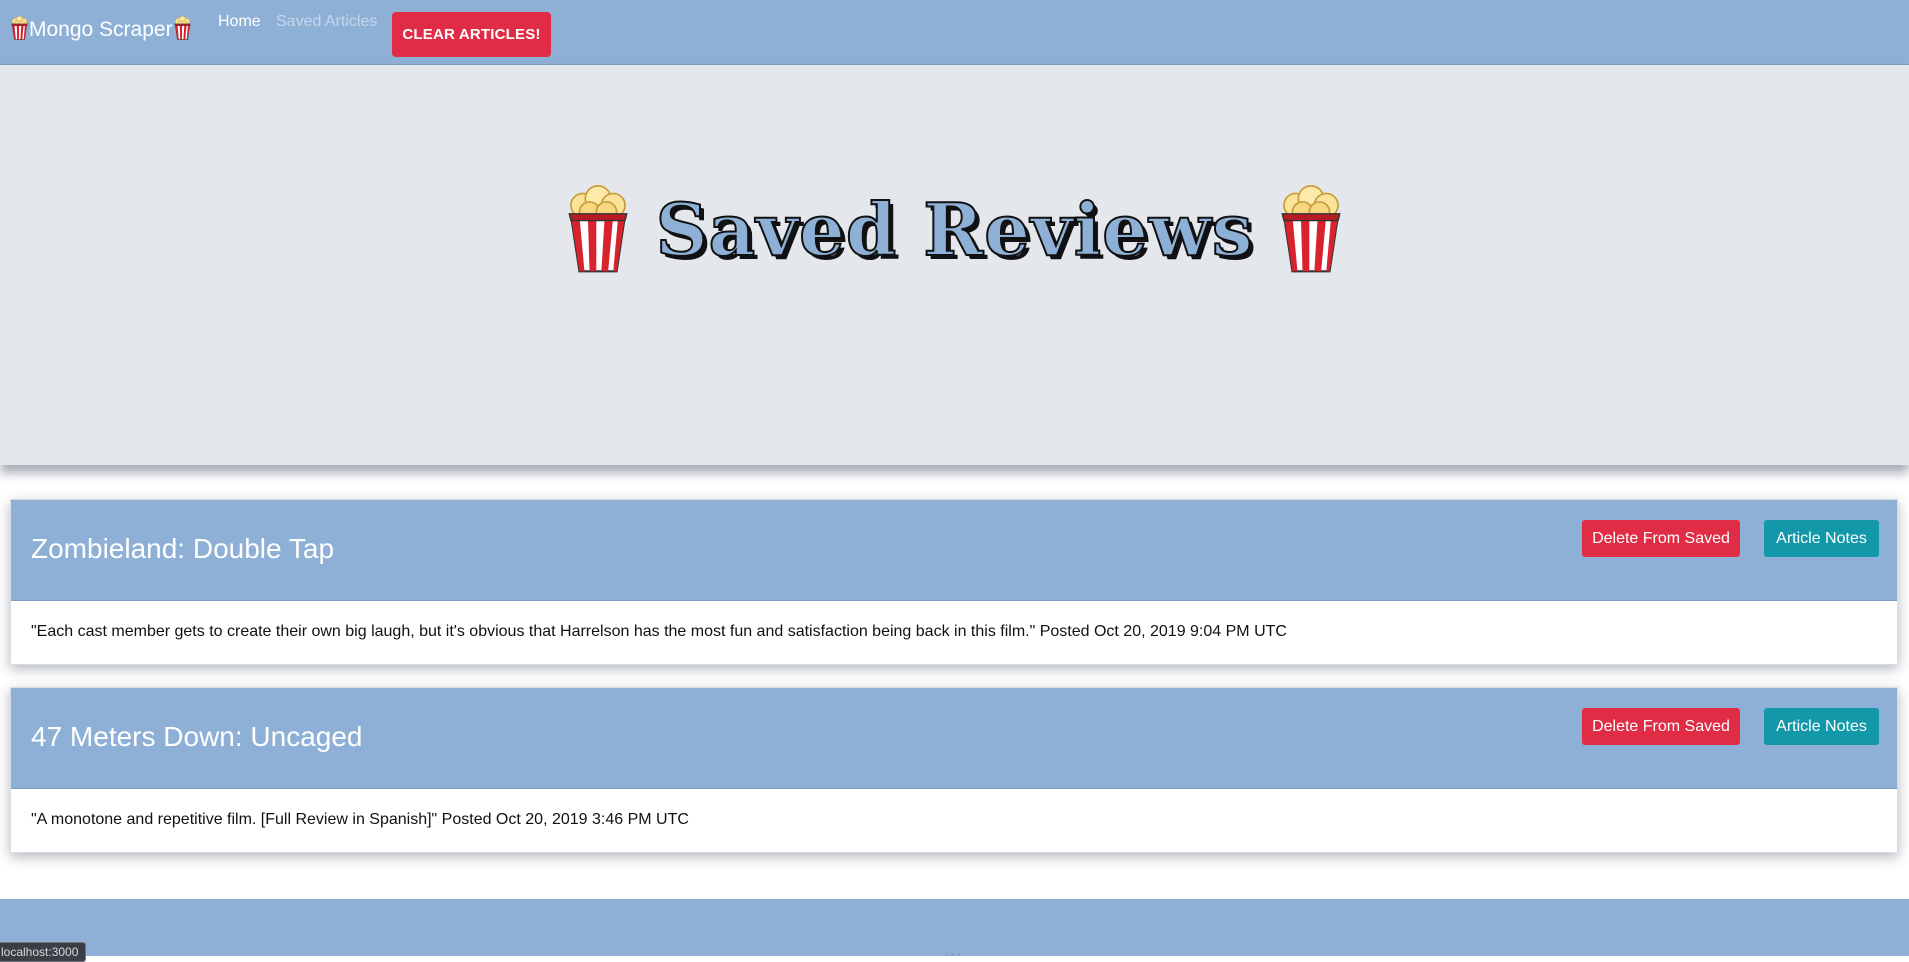 Image resolution: width=1909 pixels, height=962 pixels. I want to click on page-title: Saved Reviews, so click(954, 229).